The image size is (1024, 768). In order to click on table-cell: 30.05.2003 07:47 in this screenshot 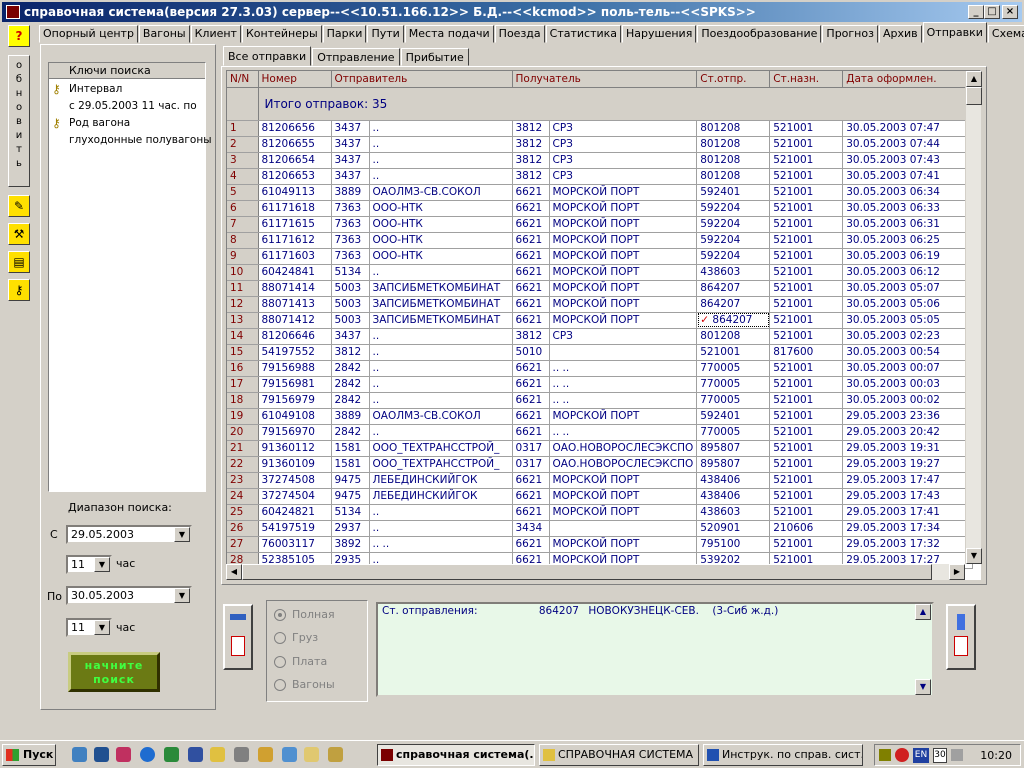, I will do `click(908, 128)`.